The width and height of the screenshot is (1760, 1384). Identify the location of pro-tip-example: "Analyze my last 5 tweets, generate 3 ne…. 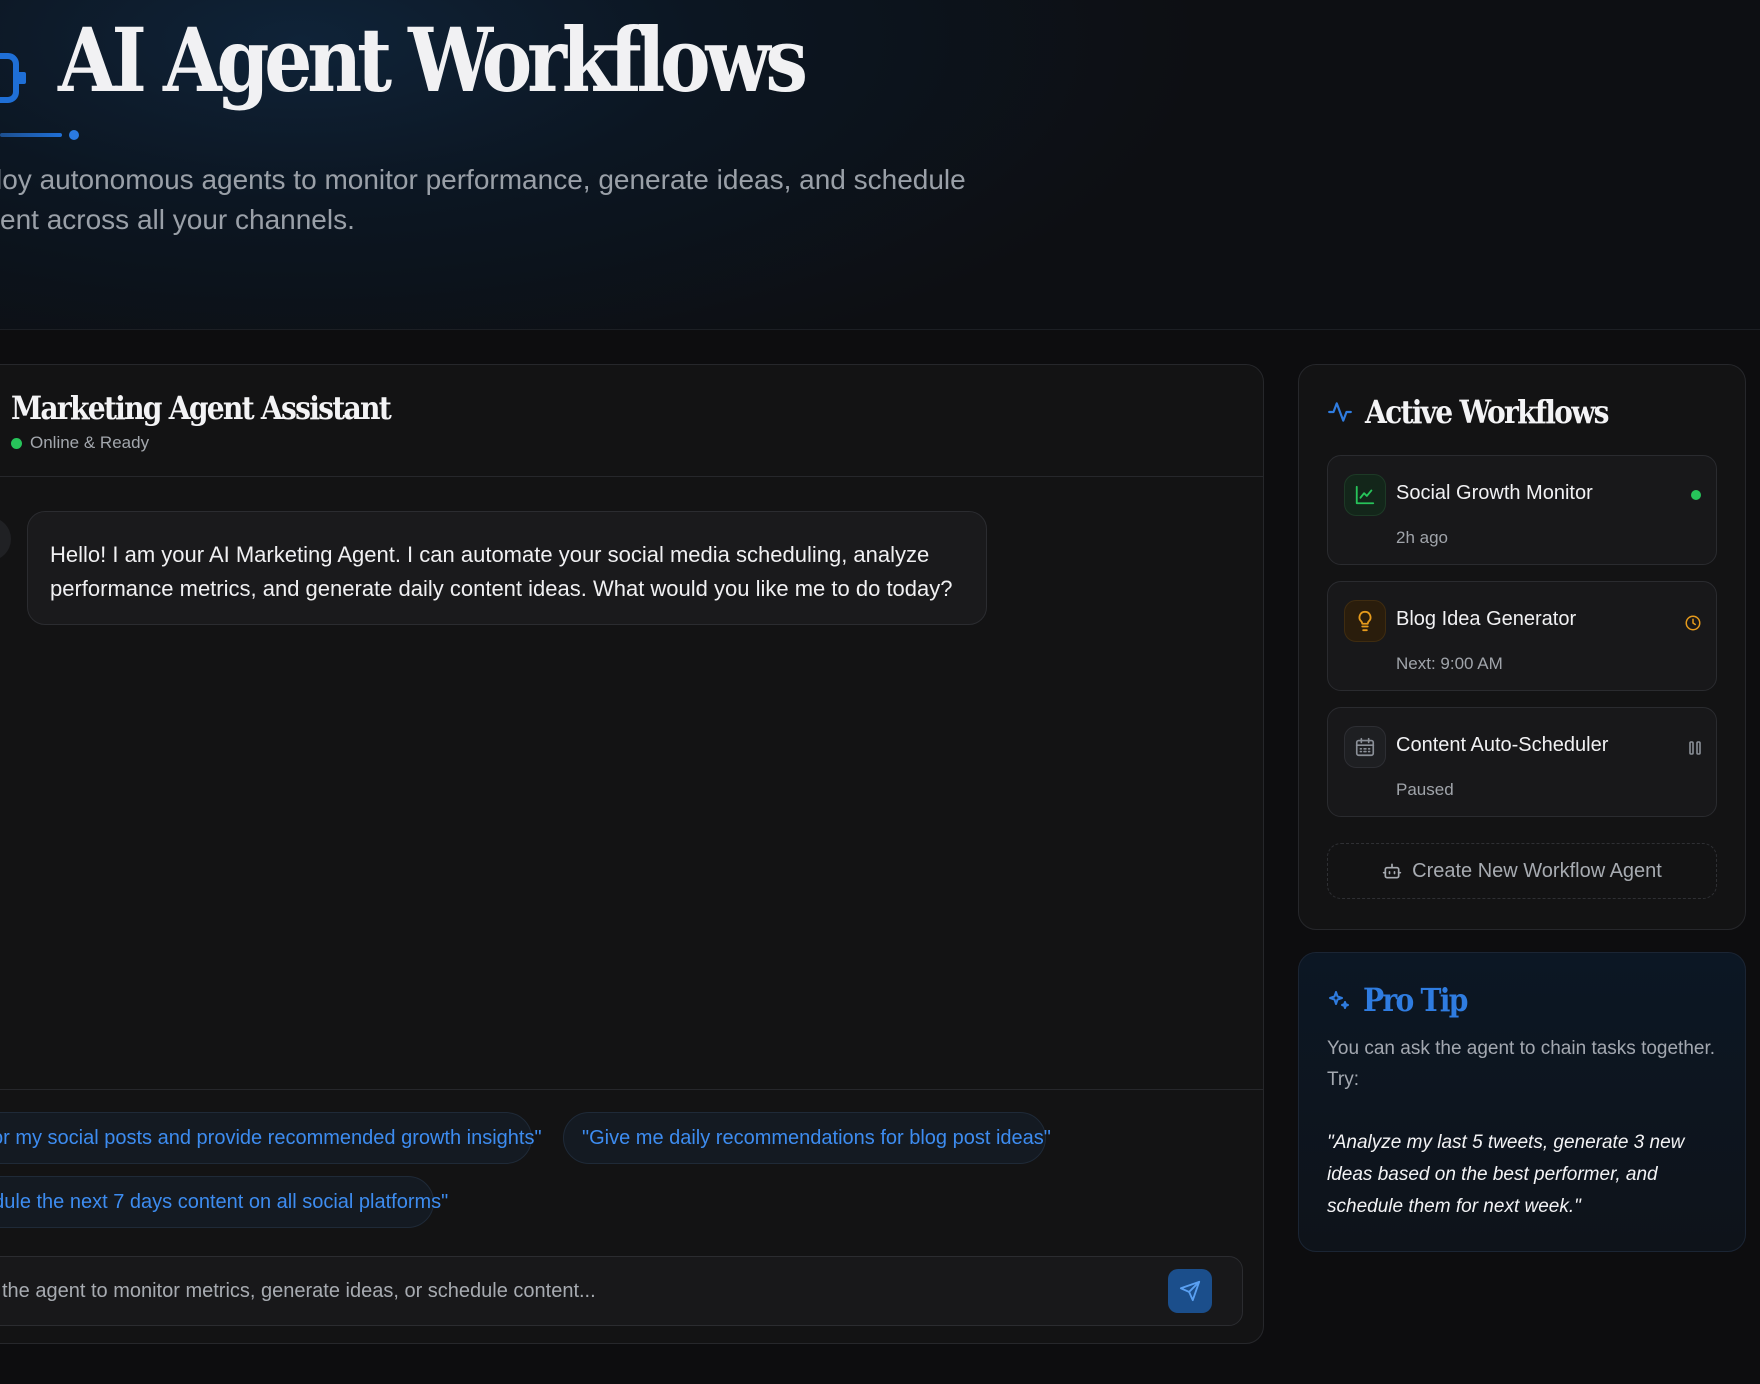
(1506, 1174).